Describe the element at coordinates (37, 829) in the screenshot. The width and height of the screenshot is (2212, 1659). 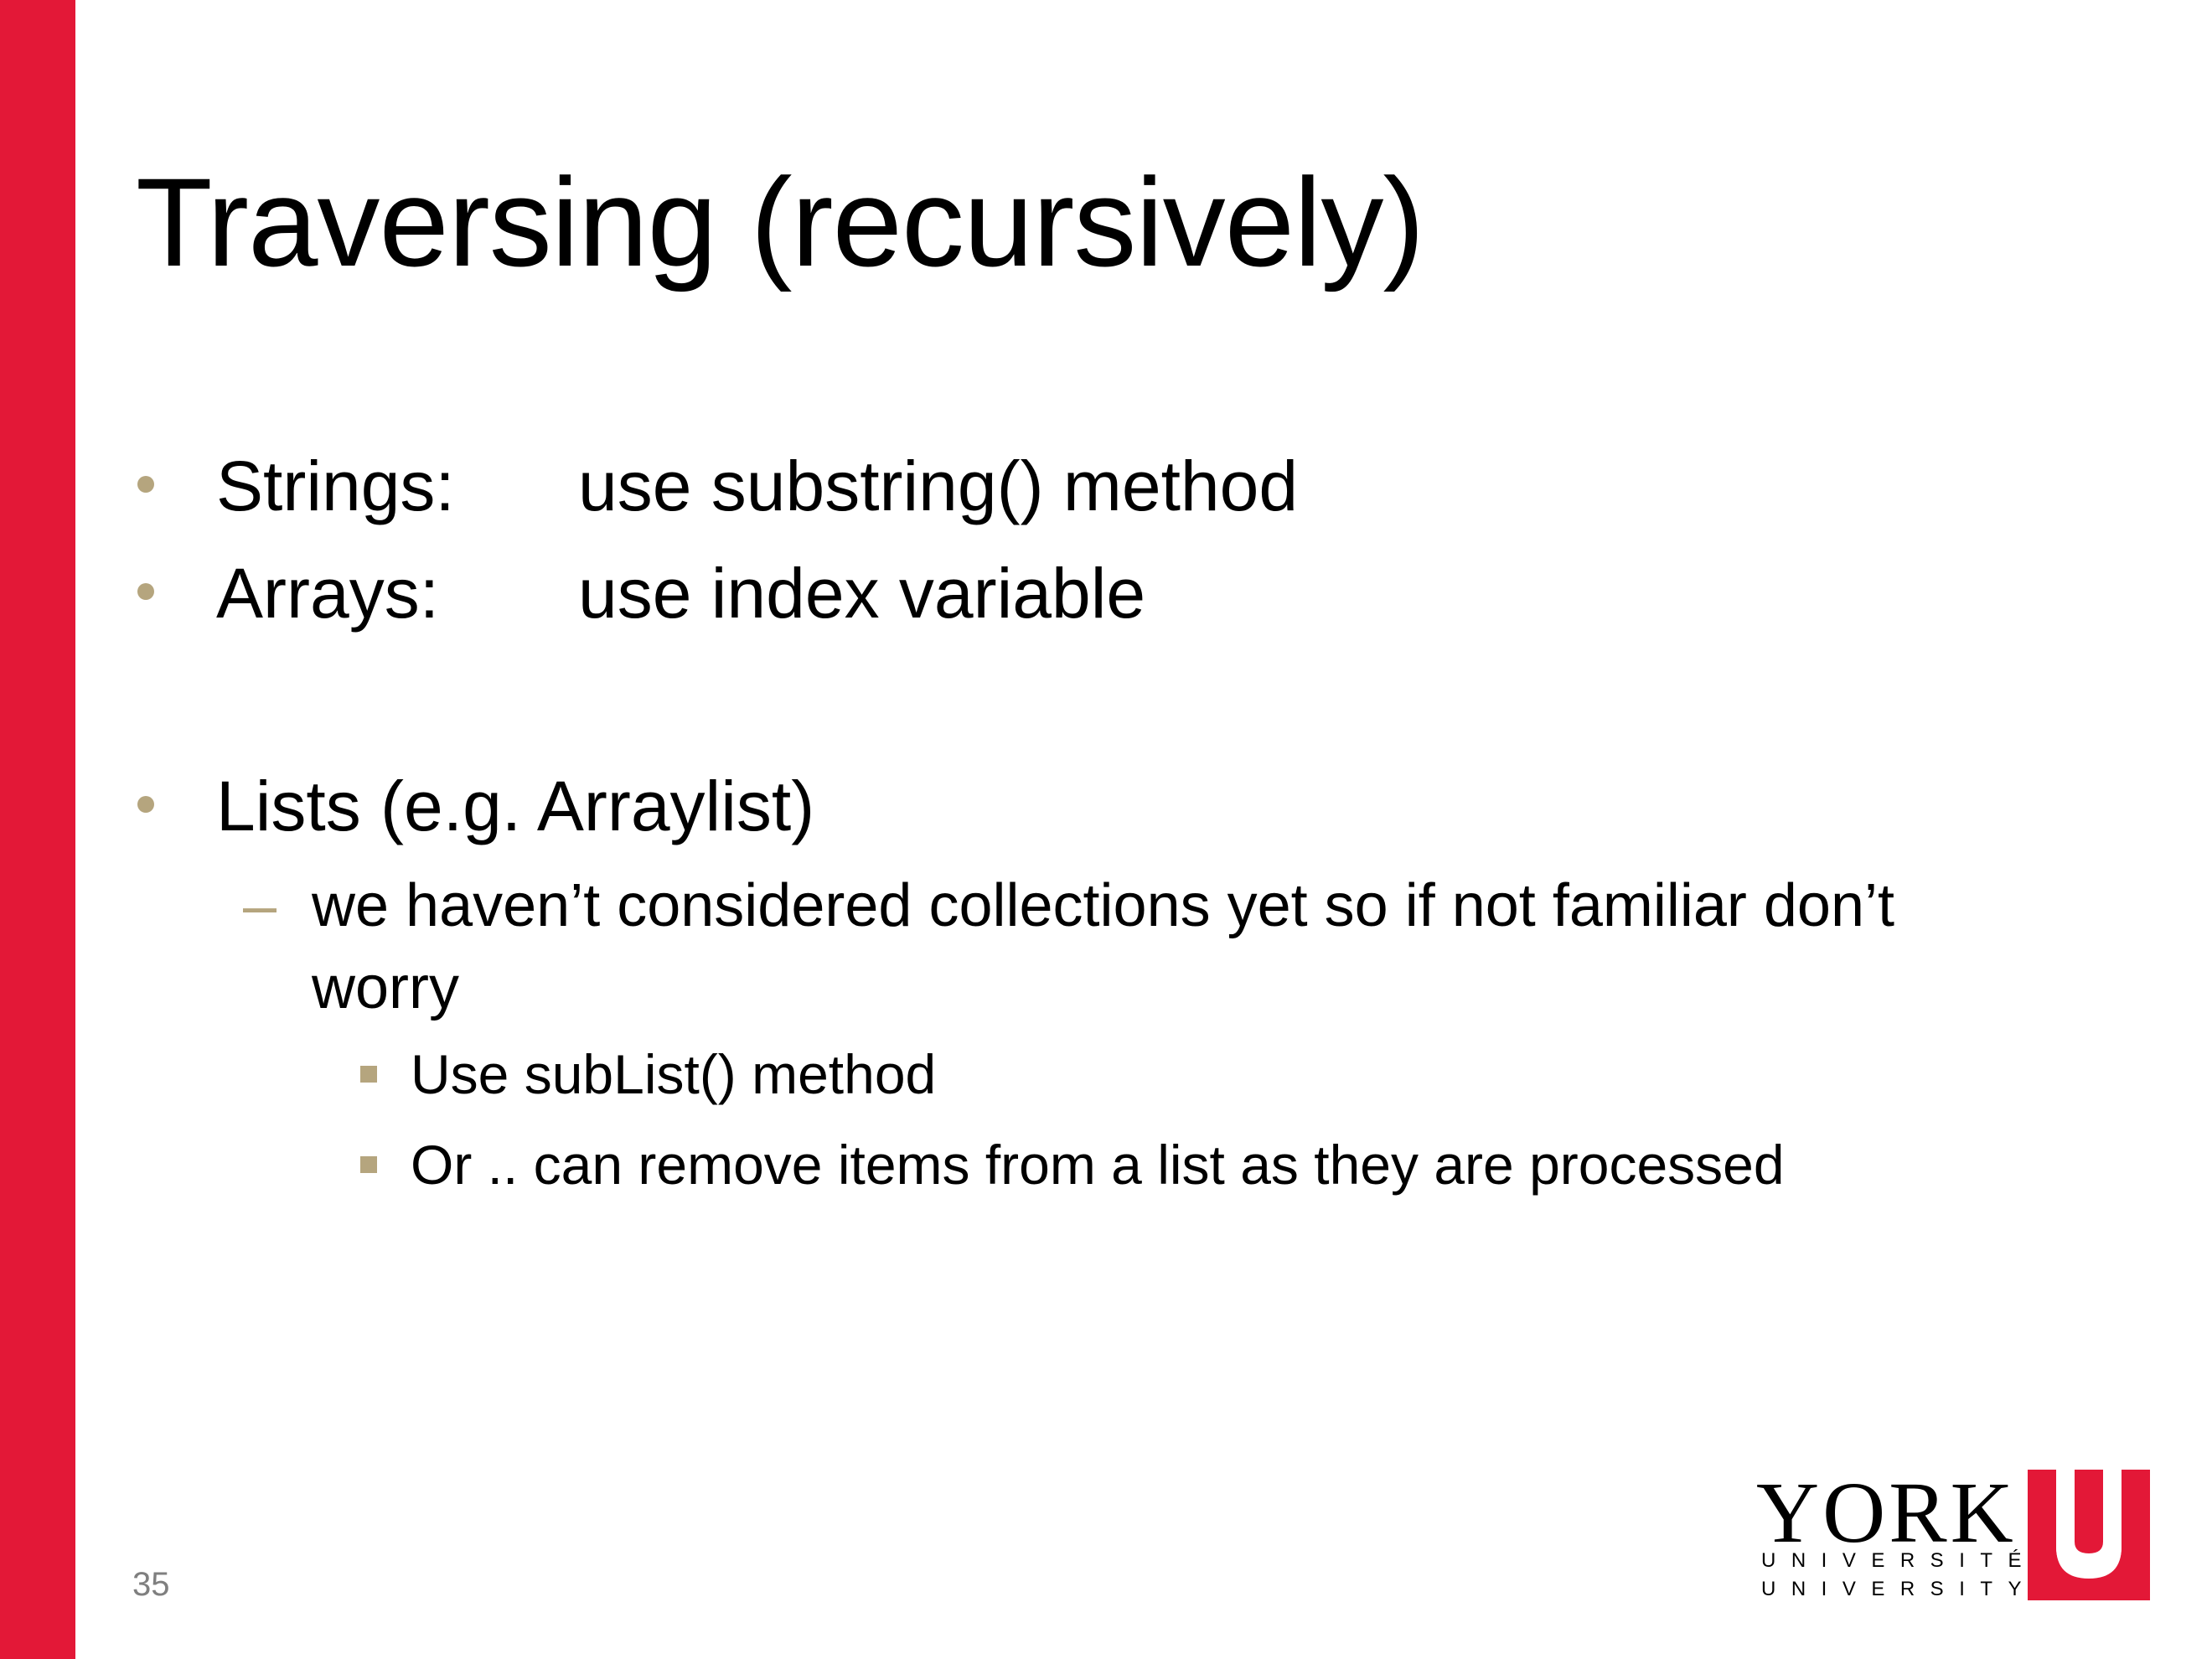
I see `accent-sidebar` at that location.